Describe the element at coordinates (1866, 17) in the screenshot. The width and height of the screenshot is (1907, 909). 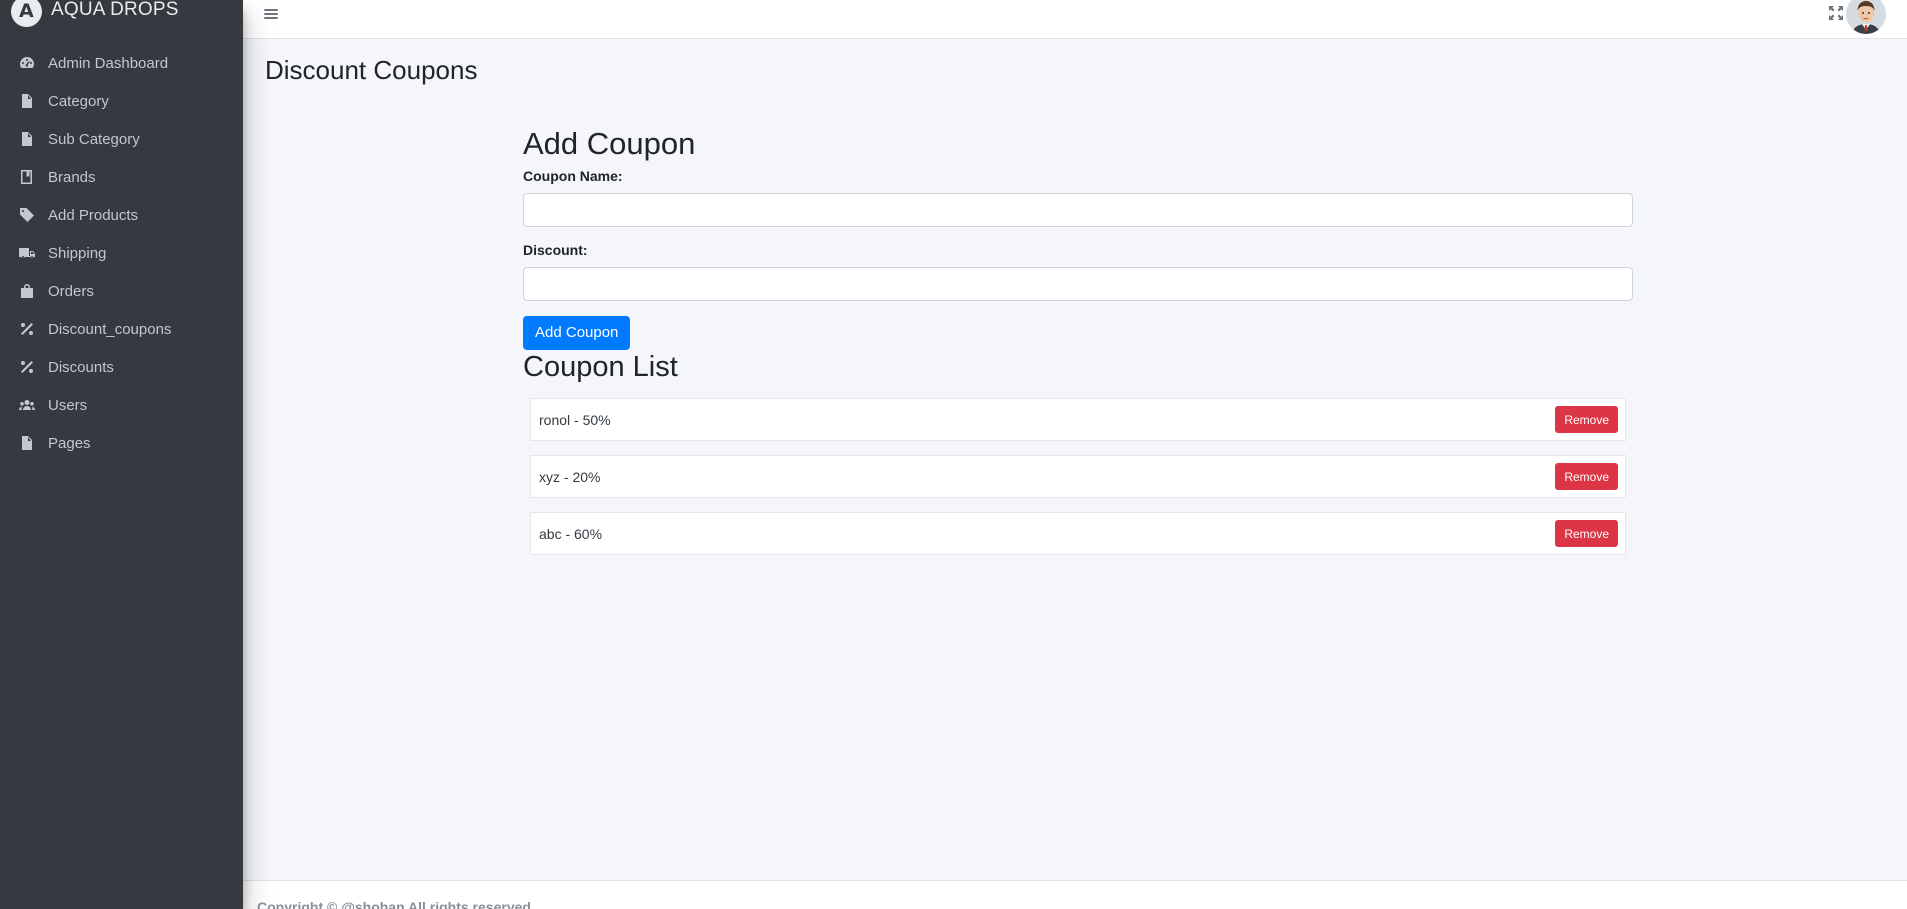
I see `user-avatar` at that location.